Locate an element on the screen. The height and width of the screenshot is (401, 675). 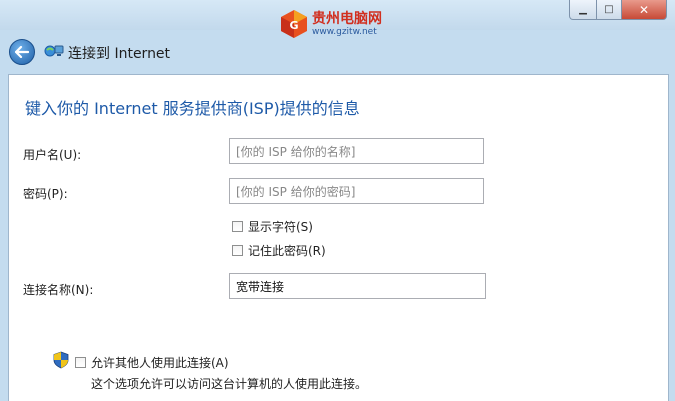
maximize-icon: □ is located at coordinates (609, 9).